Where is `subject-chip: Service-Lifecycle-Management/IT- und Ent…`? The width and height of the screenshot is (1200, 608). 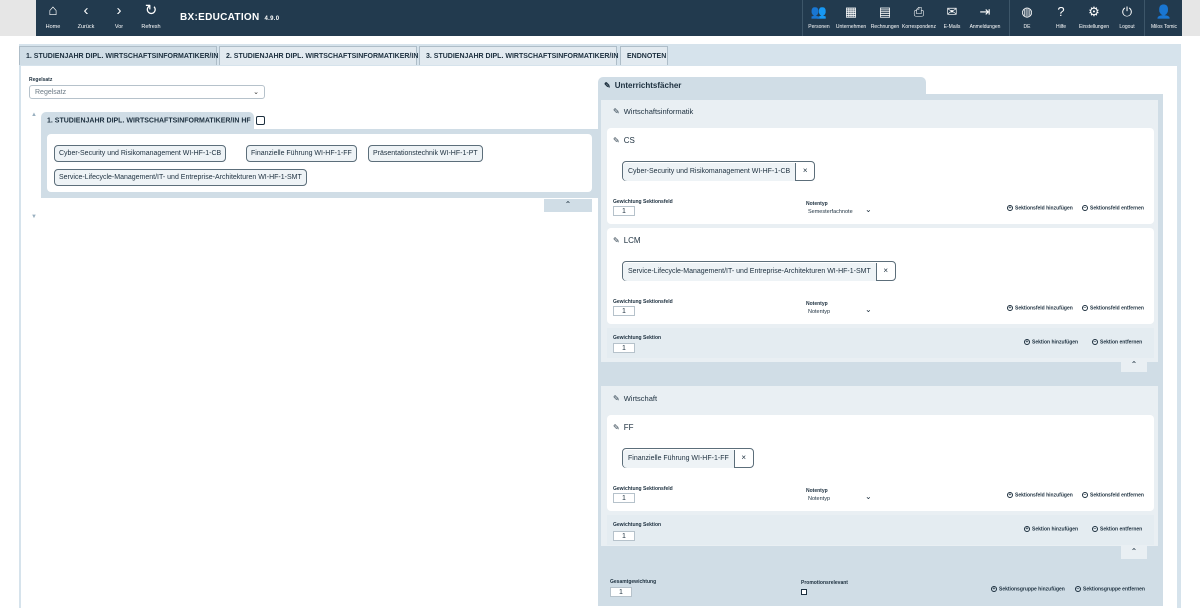
subject-chip: Service-Lifecycle-Management/IT- und Ent… is located at coordinates (180, 177).